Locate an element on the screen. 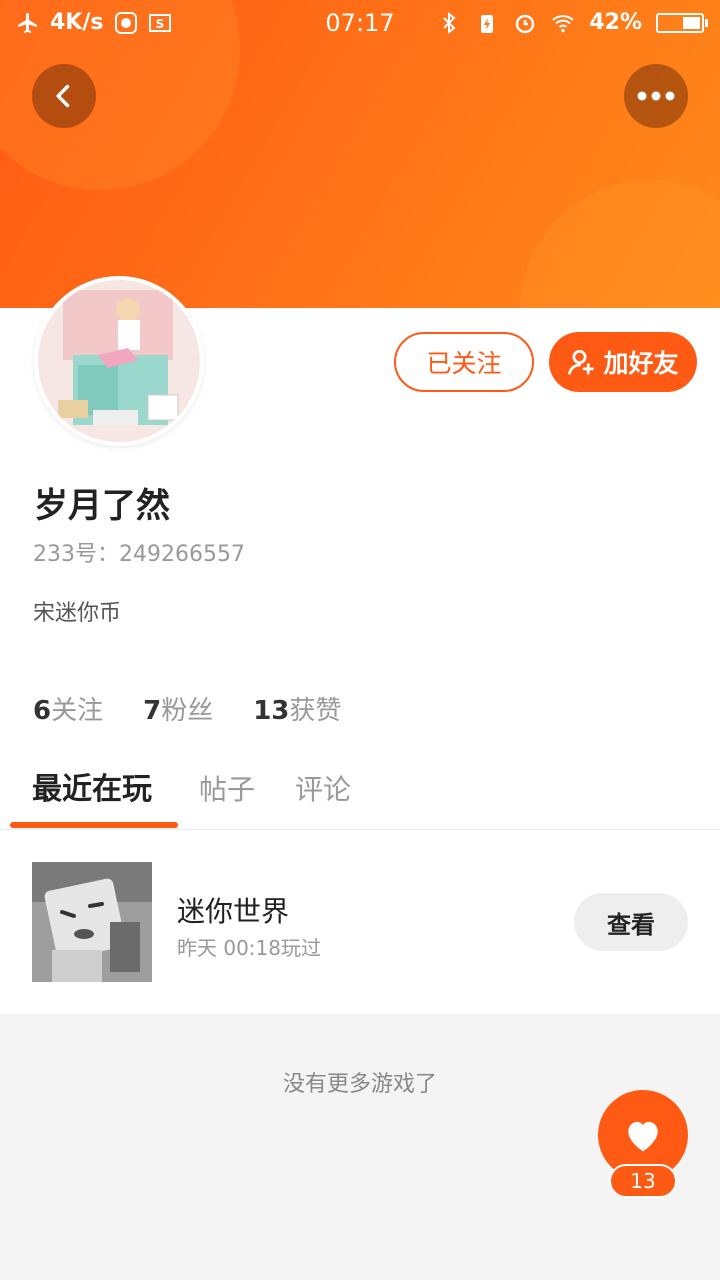 The image size is (720, 1280). heart-icon is located at coordinates (643, 1136).